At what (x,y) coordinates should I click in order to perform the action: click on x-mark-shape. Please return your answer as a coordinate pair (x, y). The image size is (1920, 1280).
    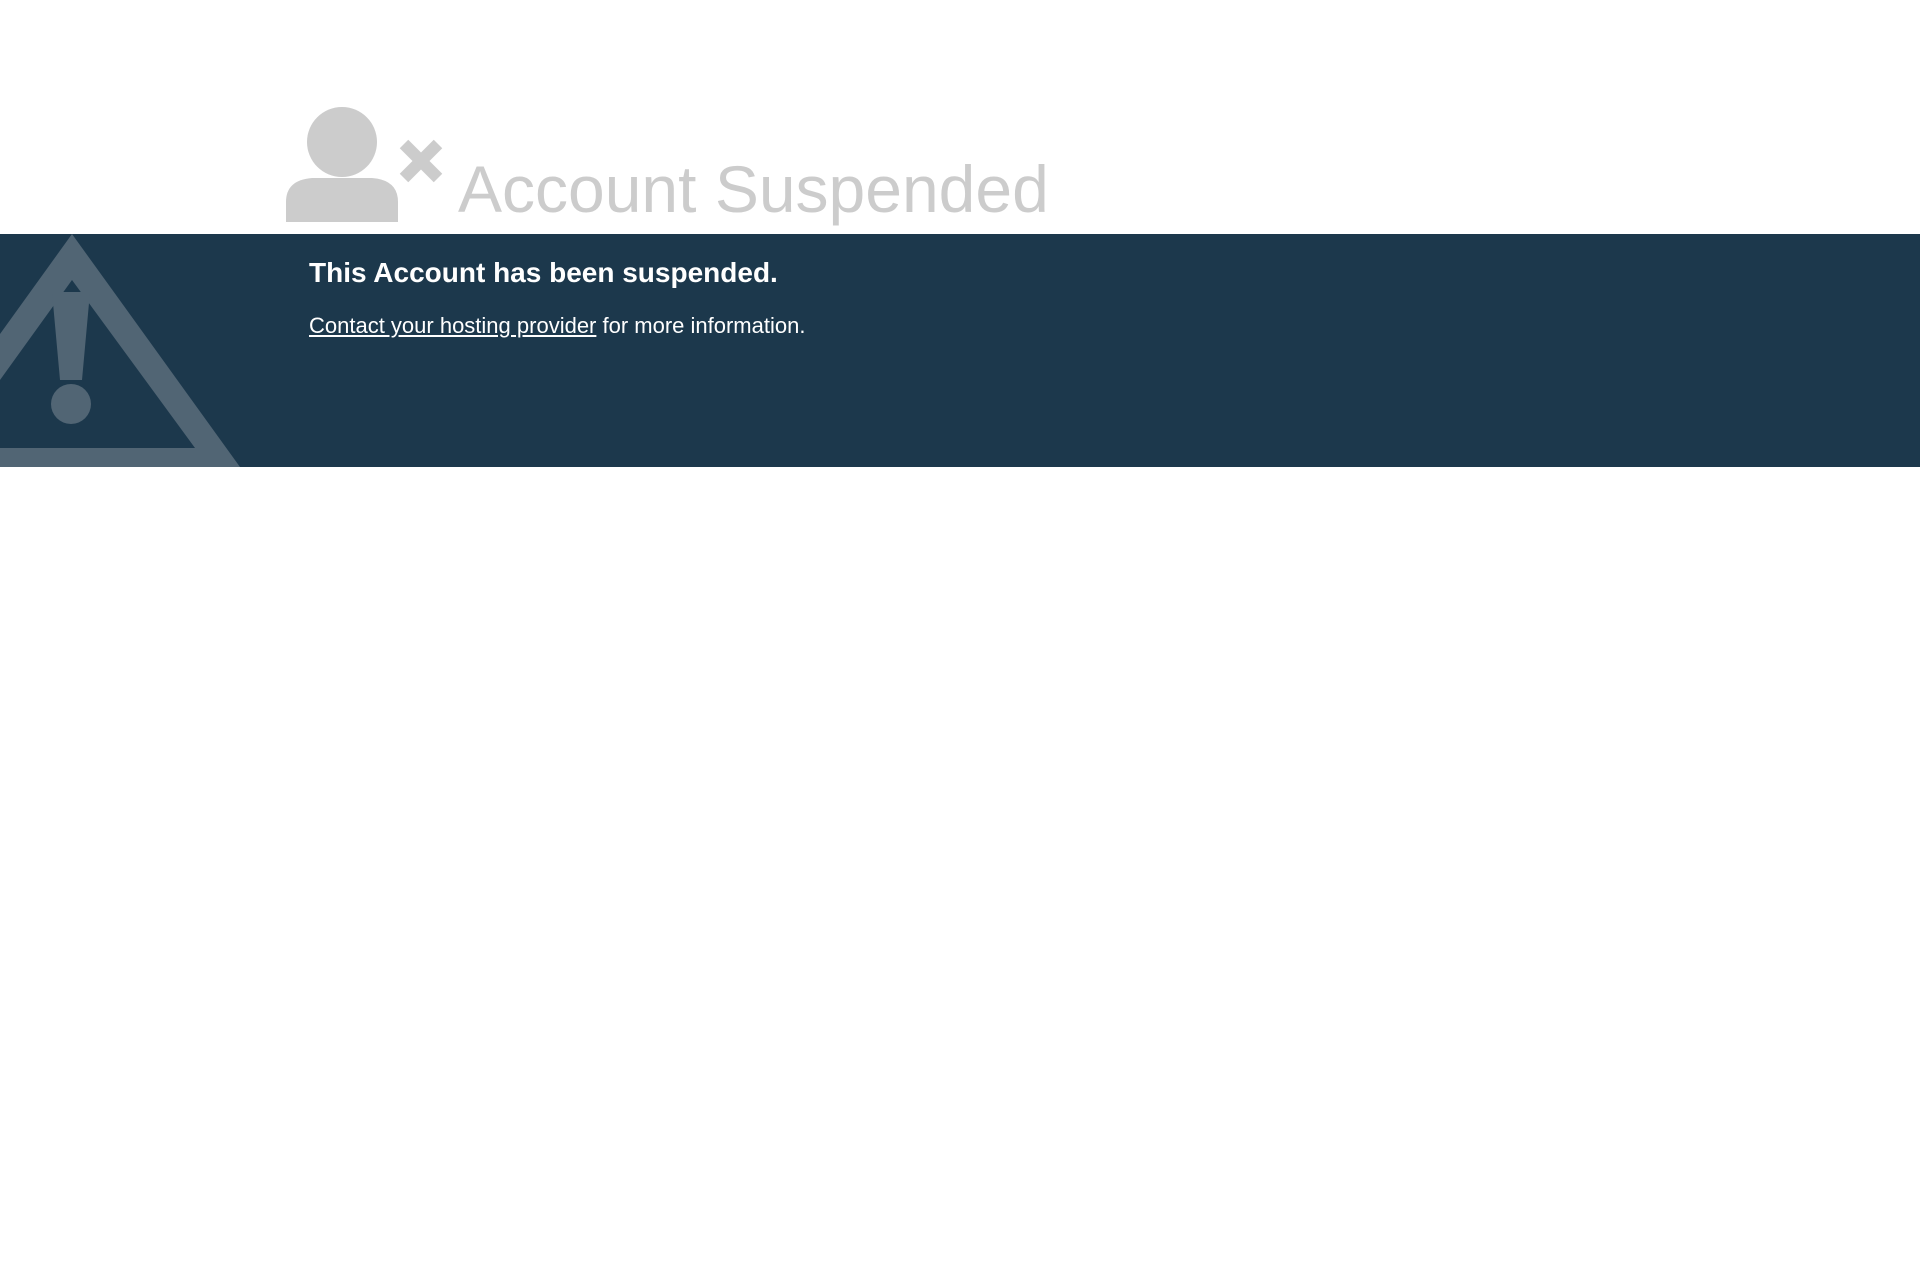
    Looking at the image, I should click on (421, 161).